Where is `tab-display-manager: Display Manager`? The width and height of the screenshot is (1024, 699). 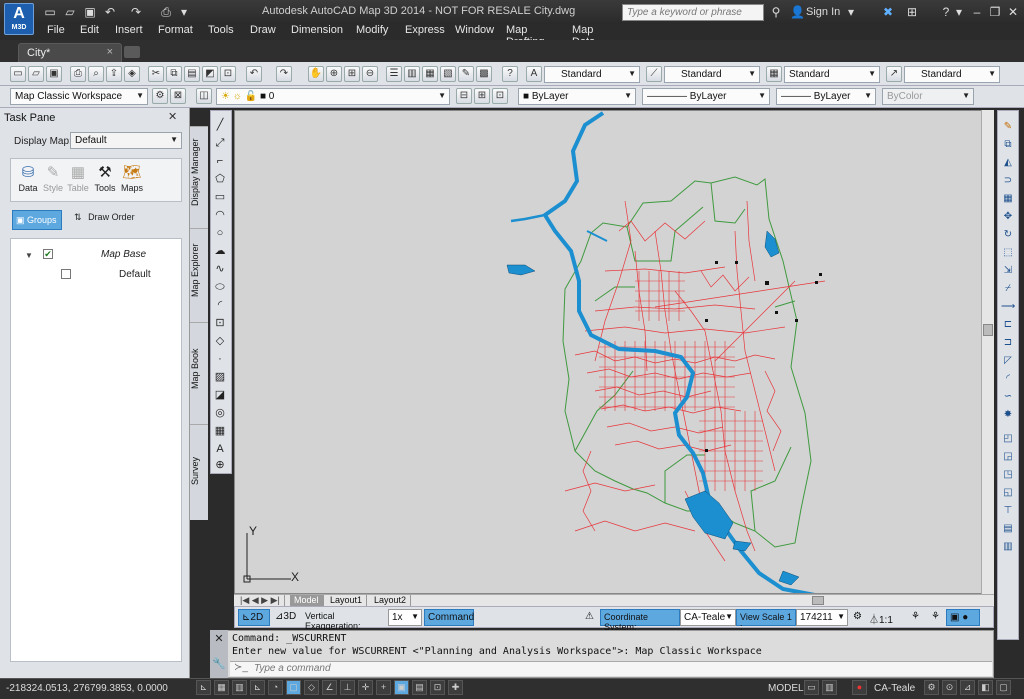
tab-display-manager: Display Manager is located at coordinates (199, 174).